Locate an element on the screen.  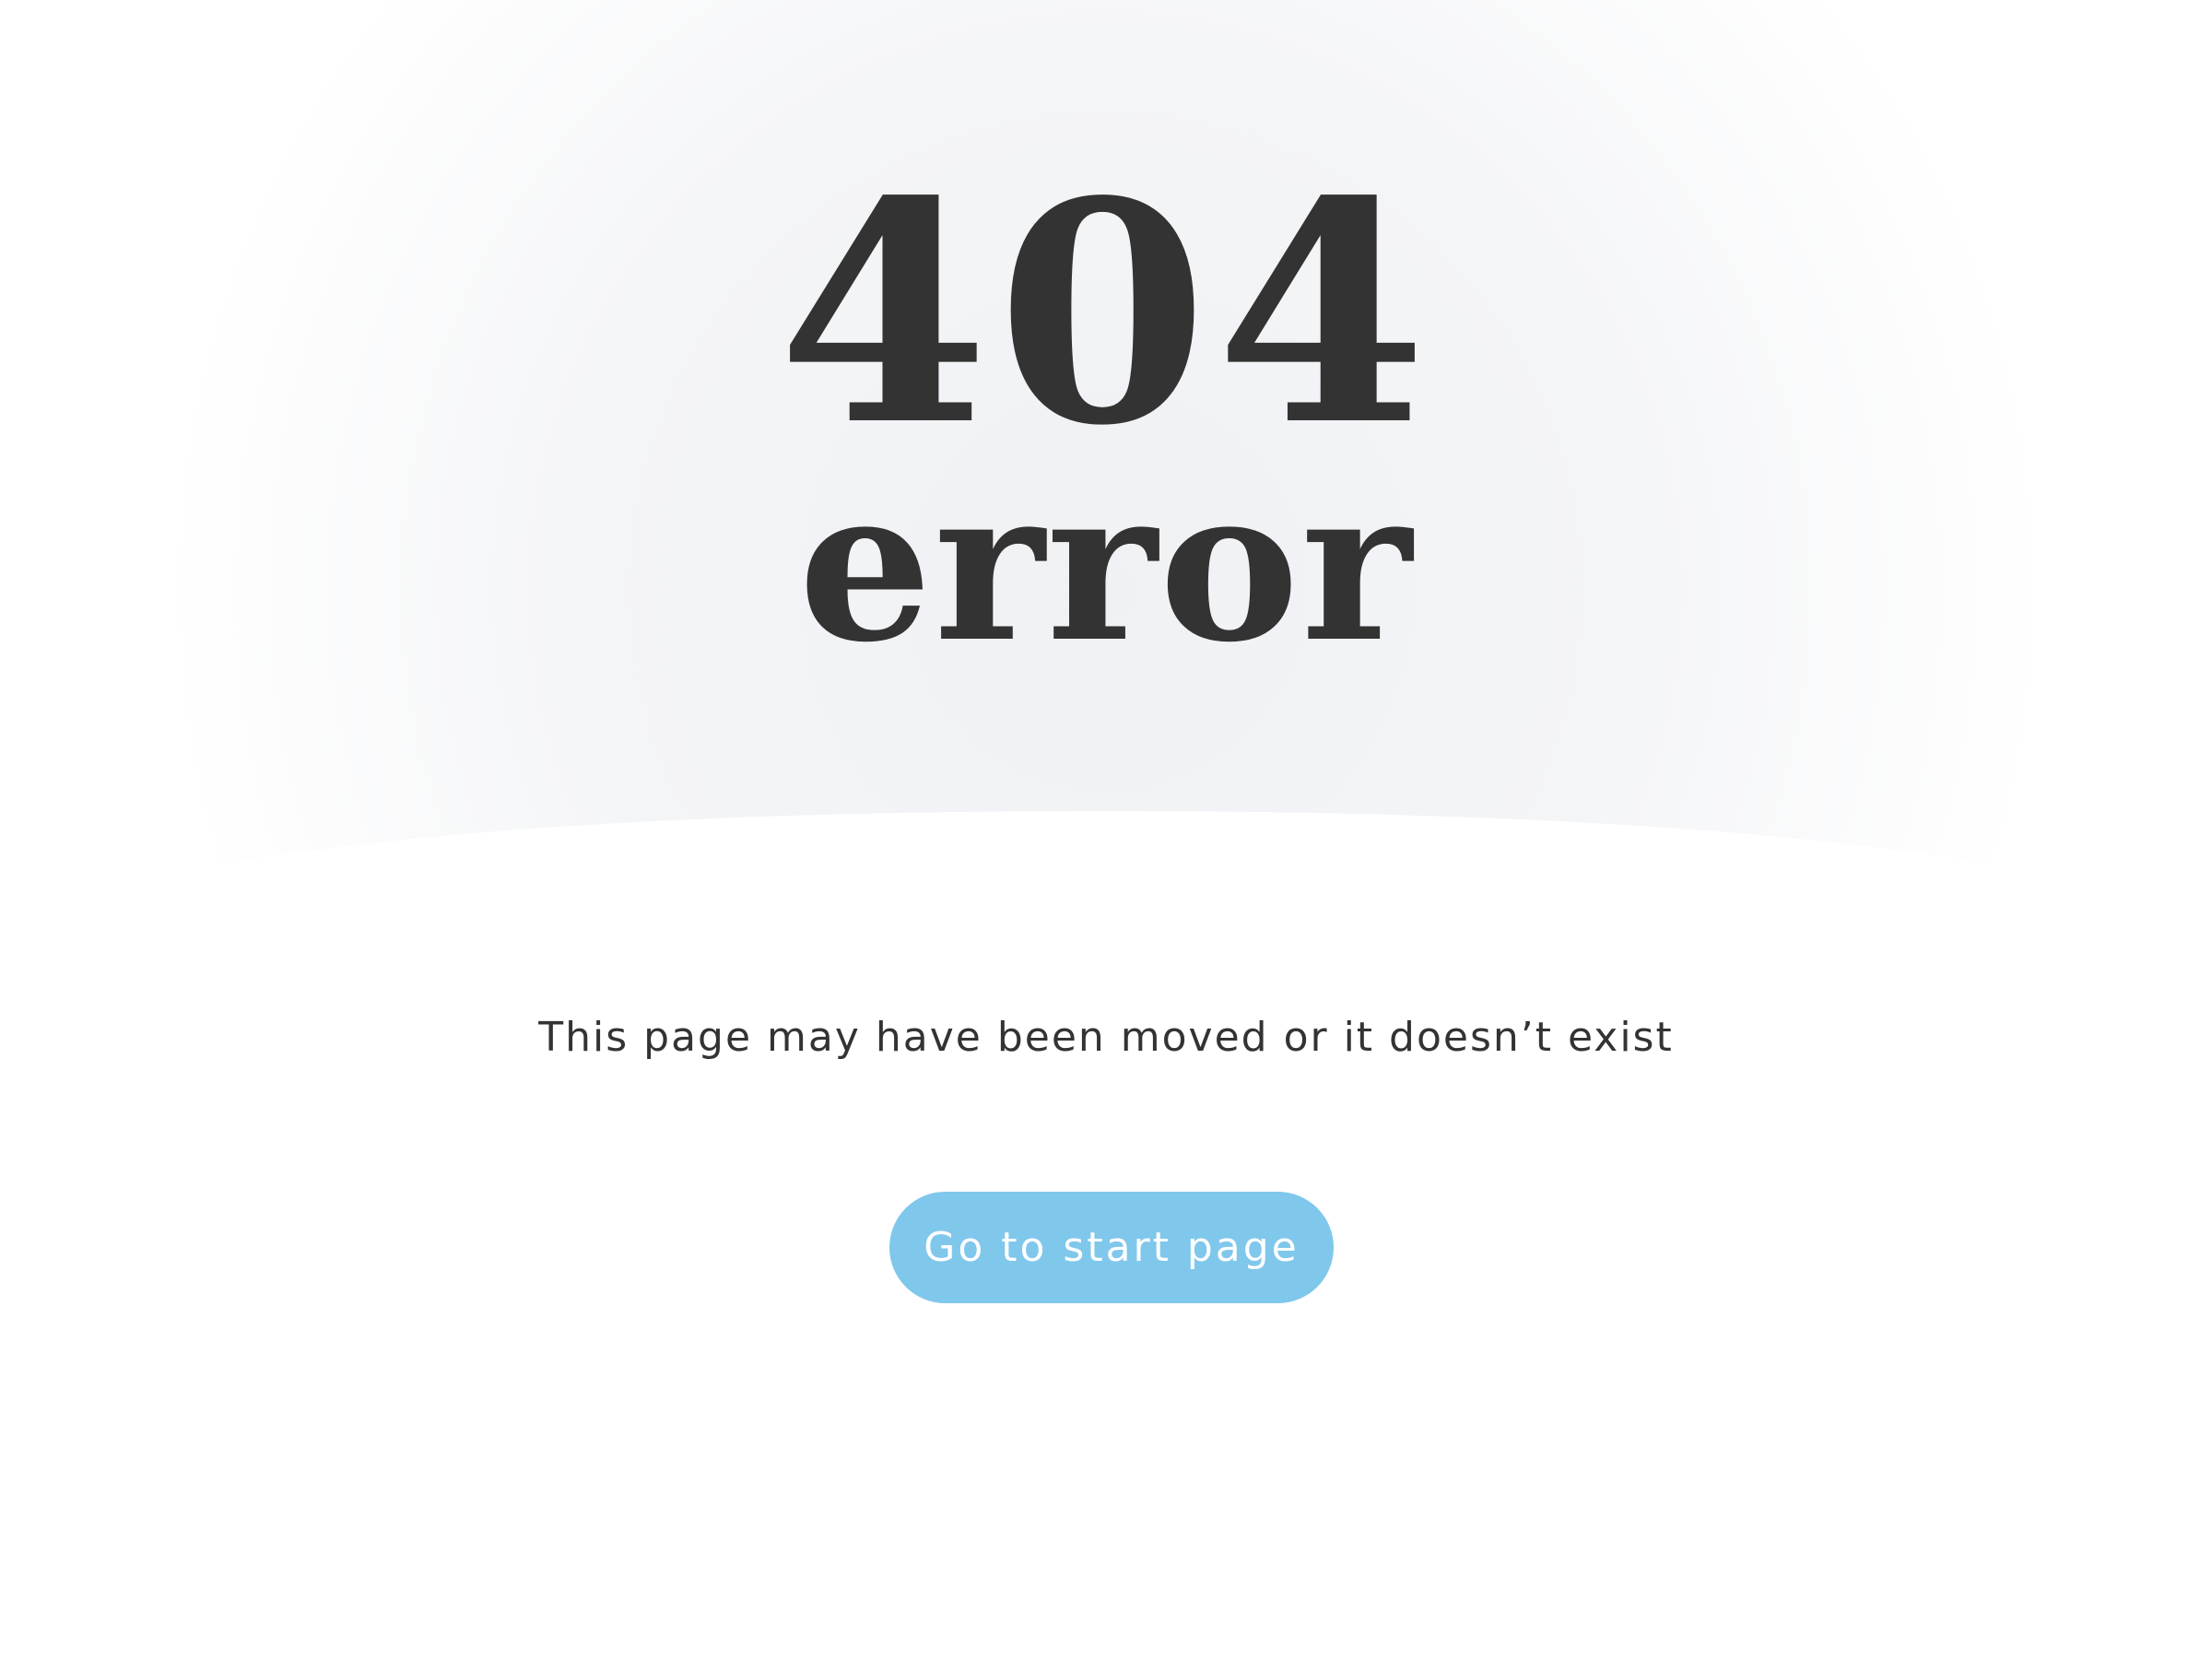
error-code: 404 is located at coordinates (1106, 313).